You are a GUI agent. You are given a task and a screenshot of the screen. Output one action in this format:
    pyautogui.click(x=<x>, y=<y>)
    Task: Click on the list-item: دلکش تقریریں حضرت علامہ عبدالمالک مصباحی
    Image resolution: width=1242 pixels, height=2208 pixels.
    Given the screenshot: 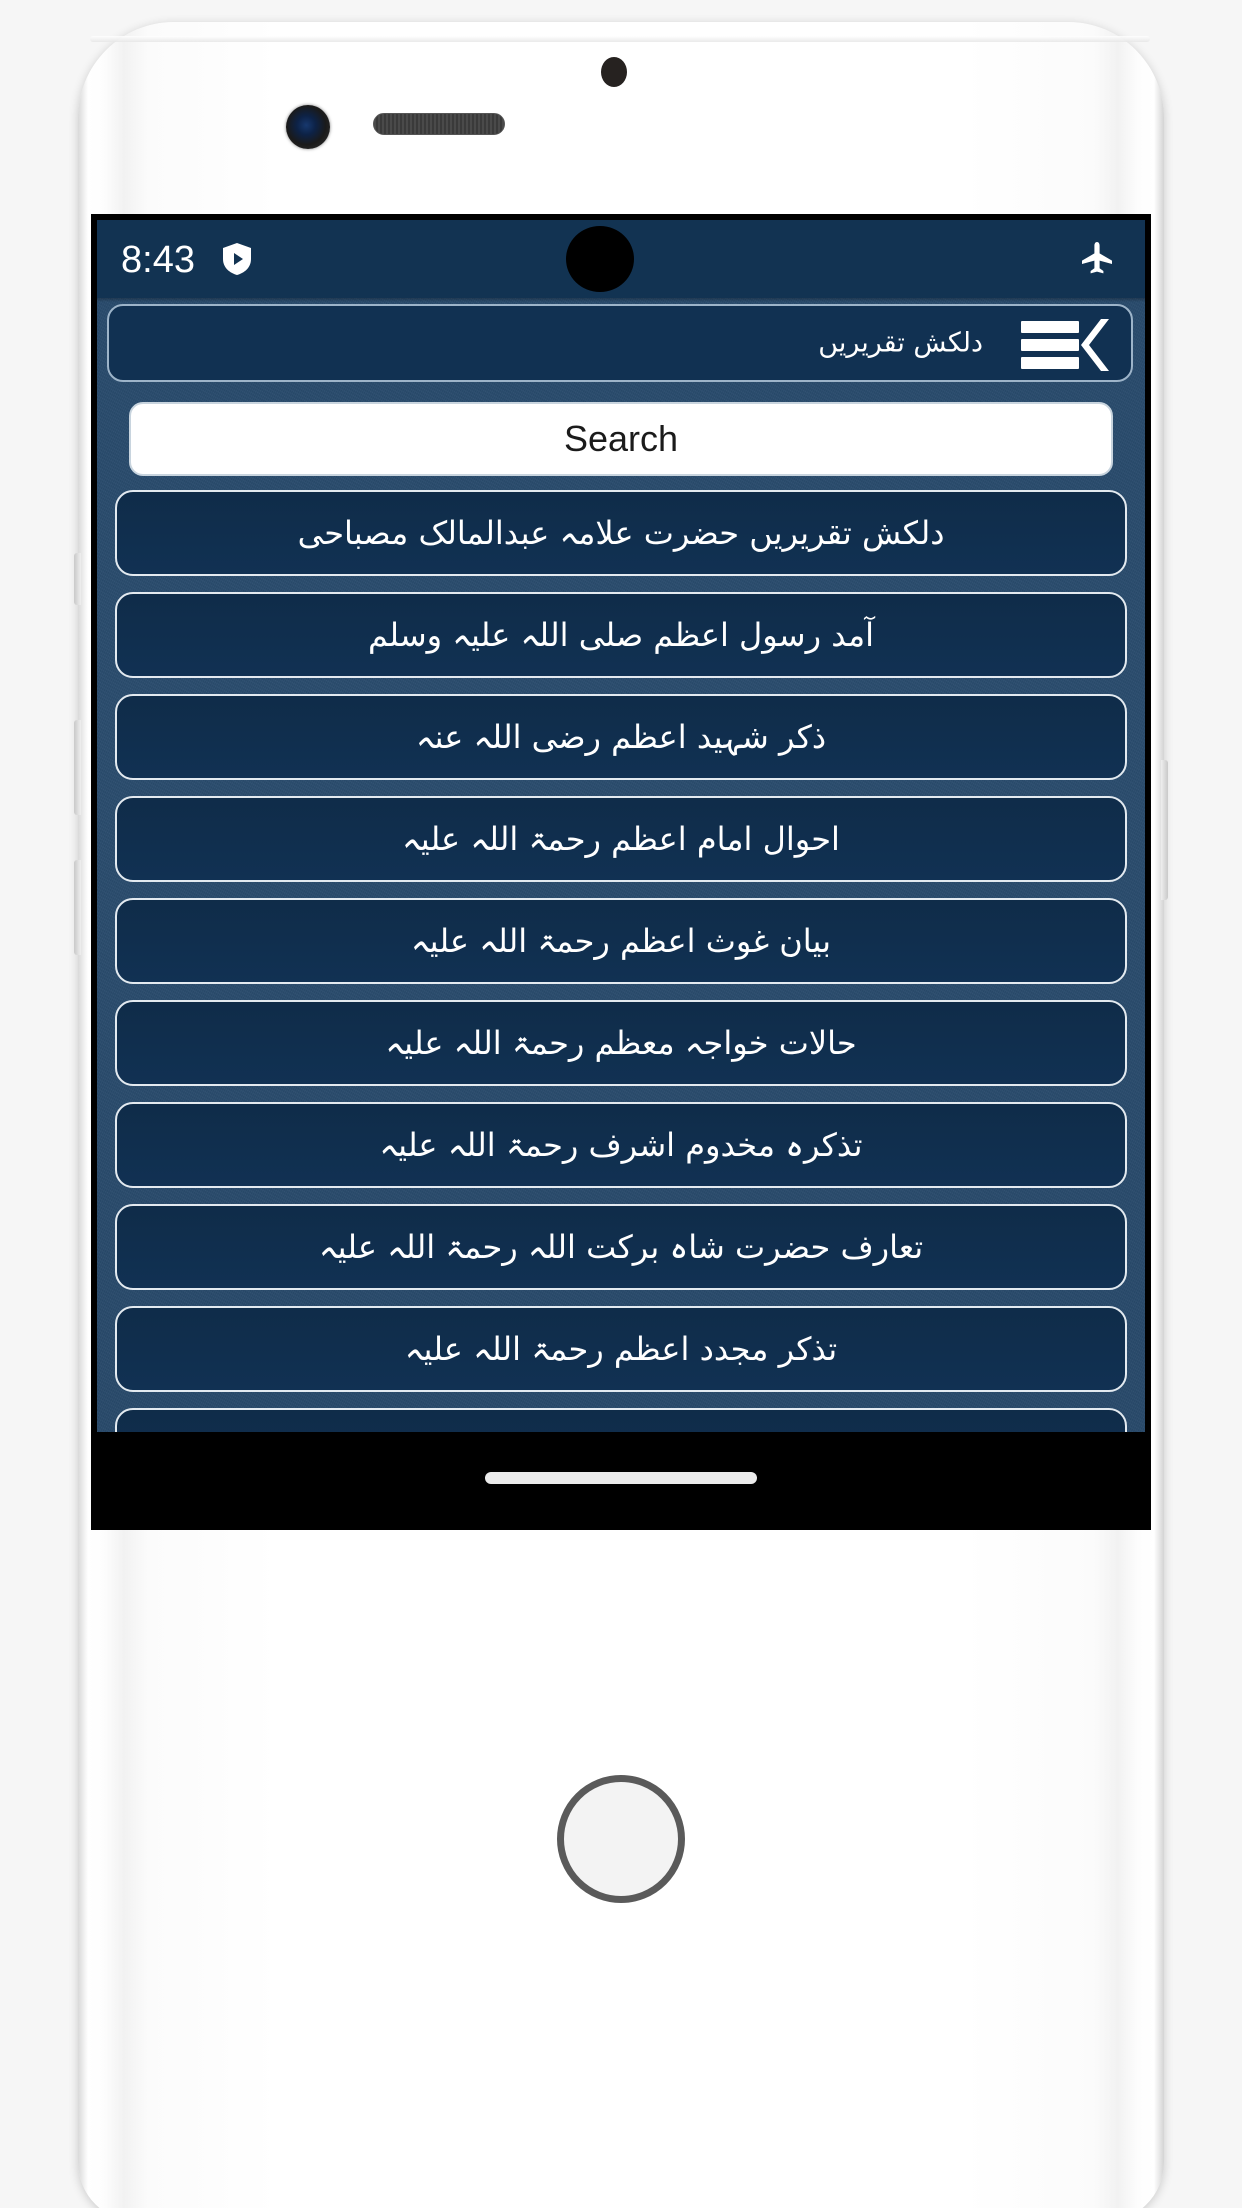 What is the action you would take?
    pyautogui.click(x=621, y=533)
    